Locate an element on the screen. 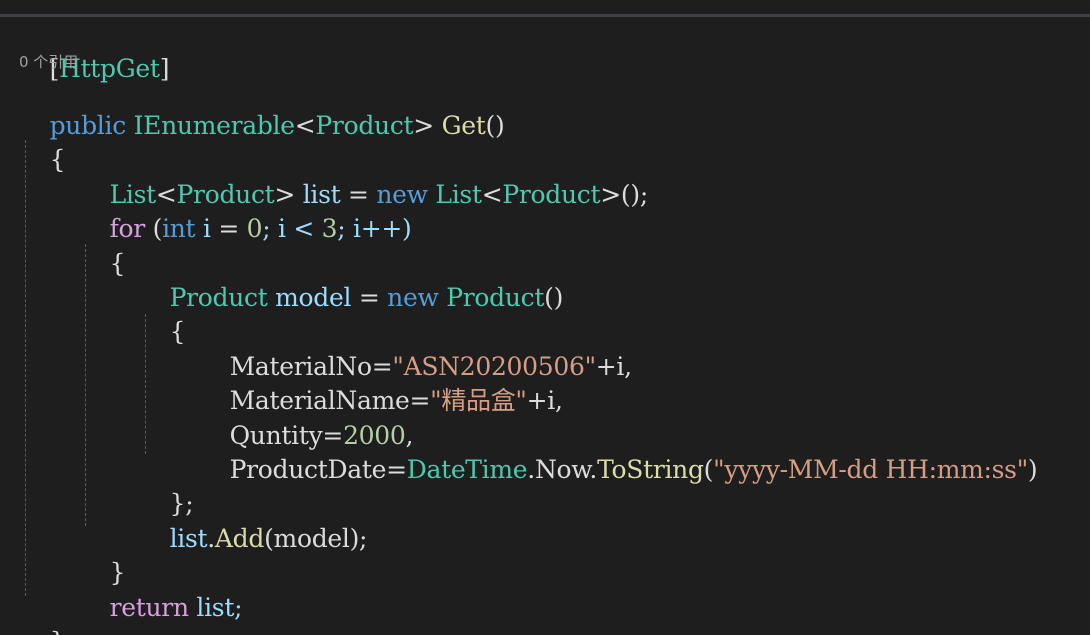  string-literal: "精品盒" is located at coordinates (478, 400).